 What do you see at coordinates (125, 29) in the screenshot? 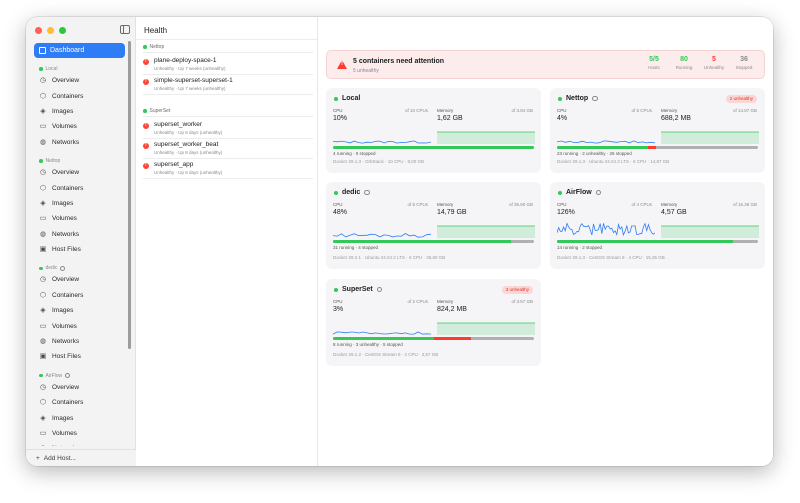
I see `sidebar-toggle-icon` at bounding box center [125, 29].